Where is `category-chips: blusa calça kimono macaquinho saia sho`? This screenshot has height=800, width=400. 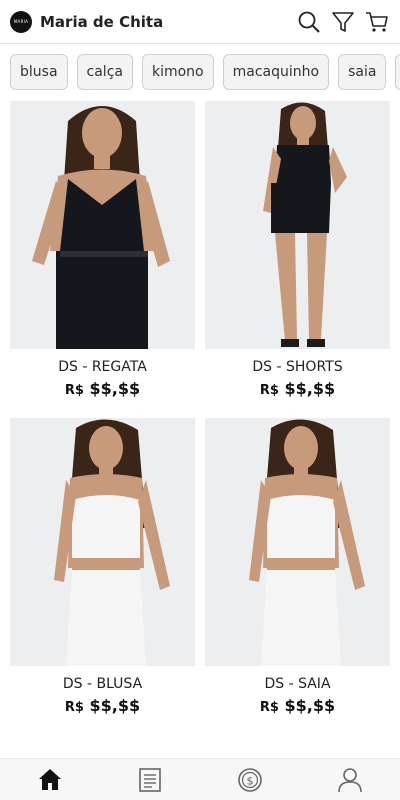
category-chips: blusa calça kimono macaquinho saia sho is located at coordinates (205, 72).